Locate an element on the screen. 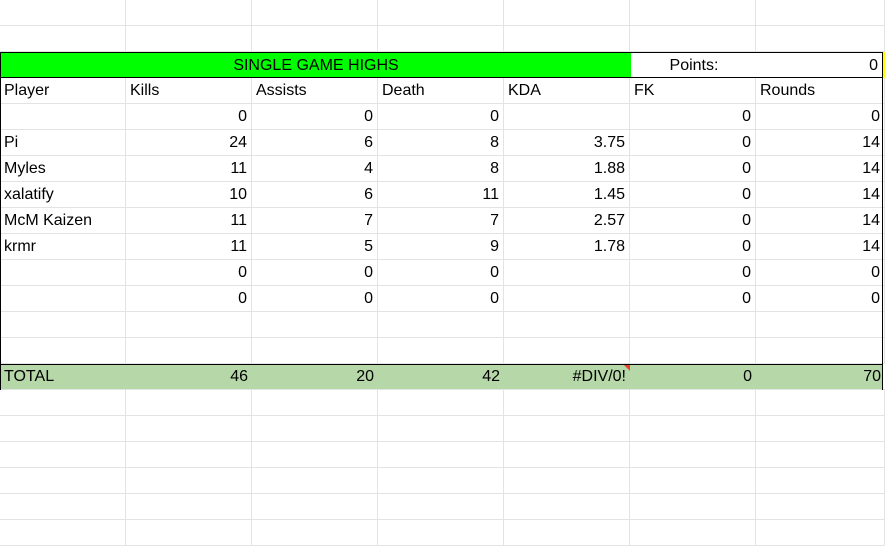 This screenshot has height=548, width=885. column-header-assists: Assists is located at coordinates (315, 91).